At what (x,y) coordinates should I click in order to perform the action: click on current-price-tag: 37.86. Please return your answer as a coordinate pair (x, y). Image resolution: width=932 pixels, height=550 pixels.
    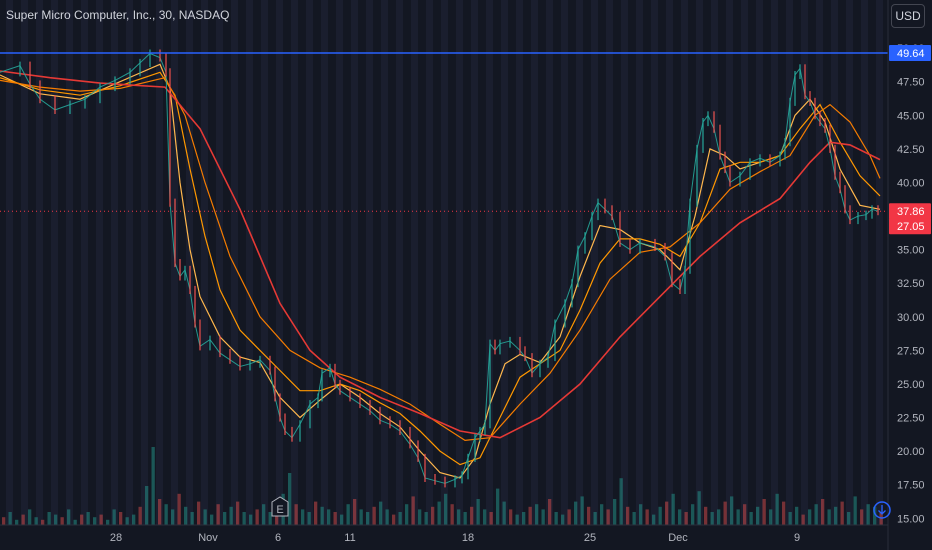
    Looking at the image, I should click on (911, 212).